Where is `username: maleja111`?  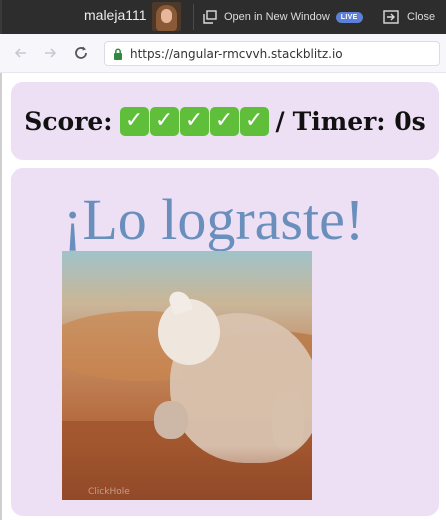
username: maleja111 is located at coordinates (115, 15).